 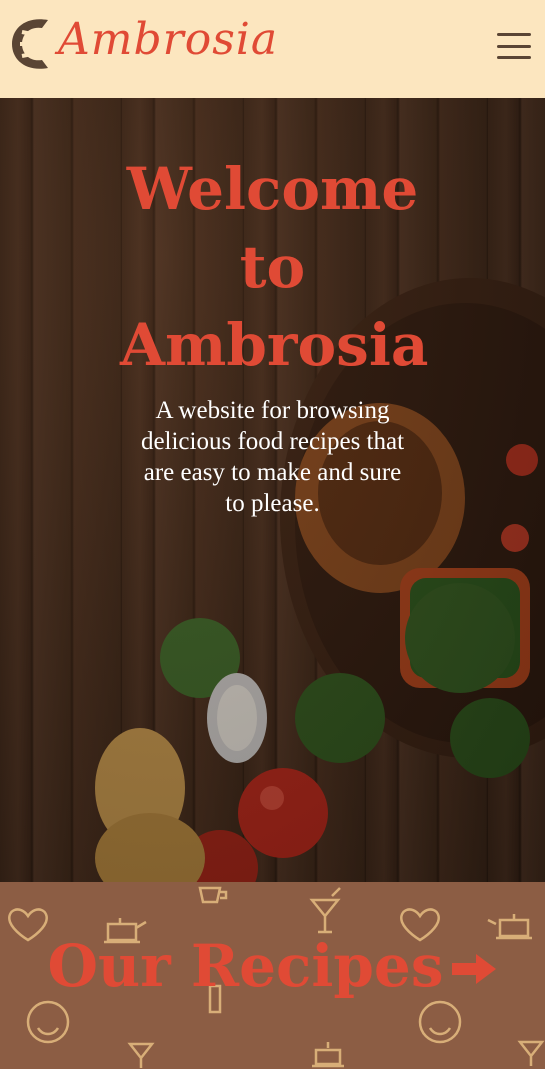 I want to click on our-recipes-label: Our Recipes, so click(x=245, y=966).